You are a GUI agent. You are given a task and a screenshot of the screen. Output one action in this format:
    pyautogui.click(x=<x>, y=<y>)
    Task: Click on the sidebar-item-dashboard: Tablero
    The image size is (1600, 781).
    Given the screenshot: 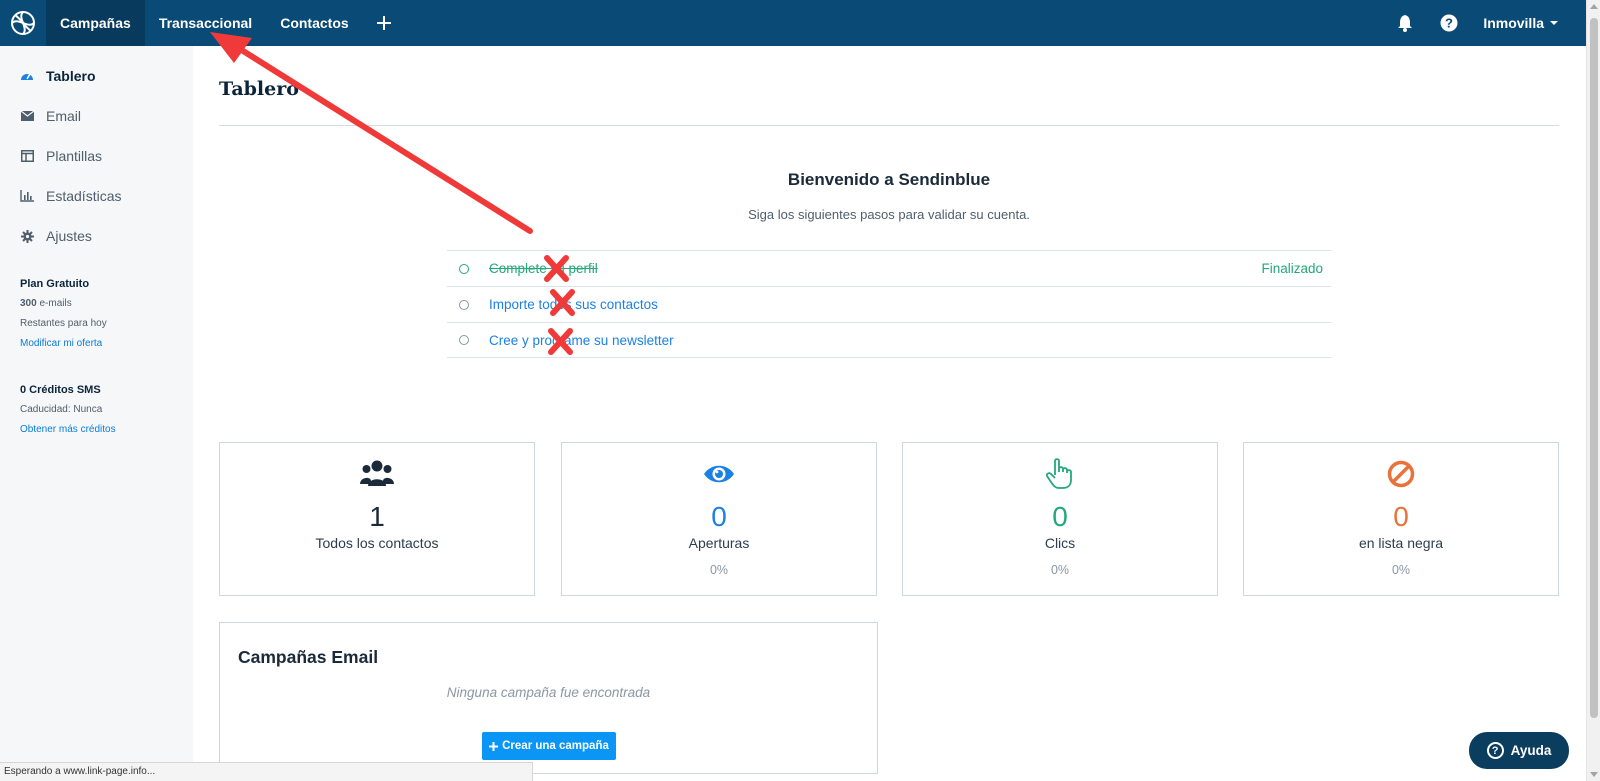 What is the action you would take?
    pyautogui.click(x=96, y=76)
    